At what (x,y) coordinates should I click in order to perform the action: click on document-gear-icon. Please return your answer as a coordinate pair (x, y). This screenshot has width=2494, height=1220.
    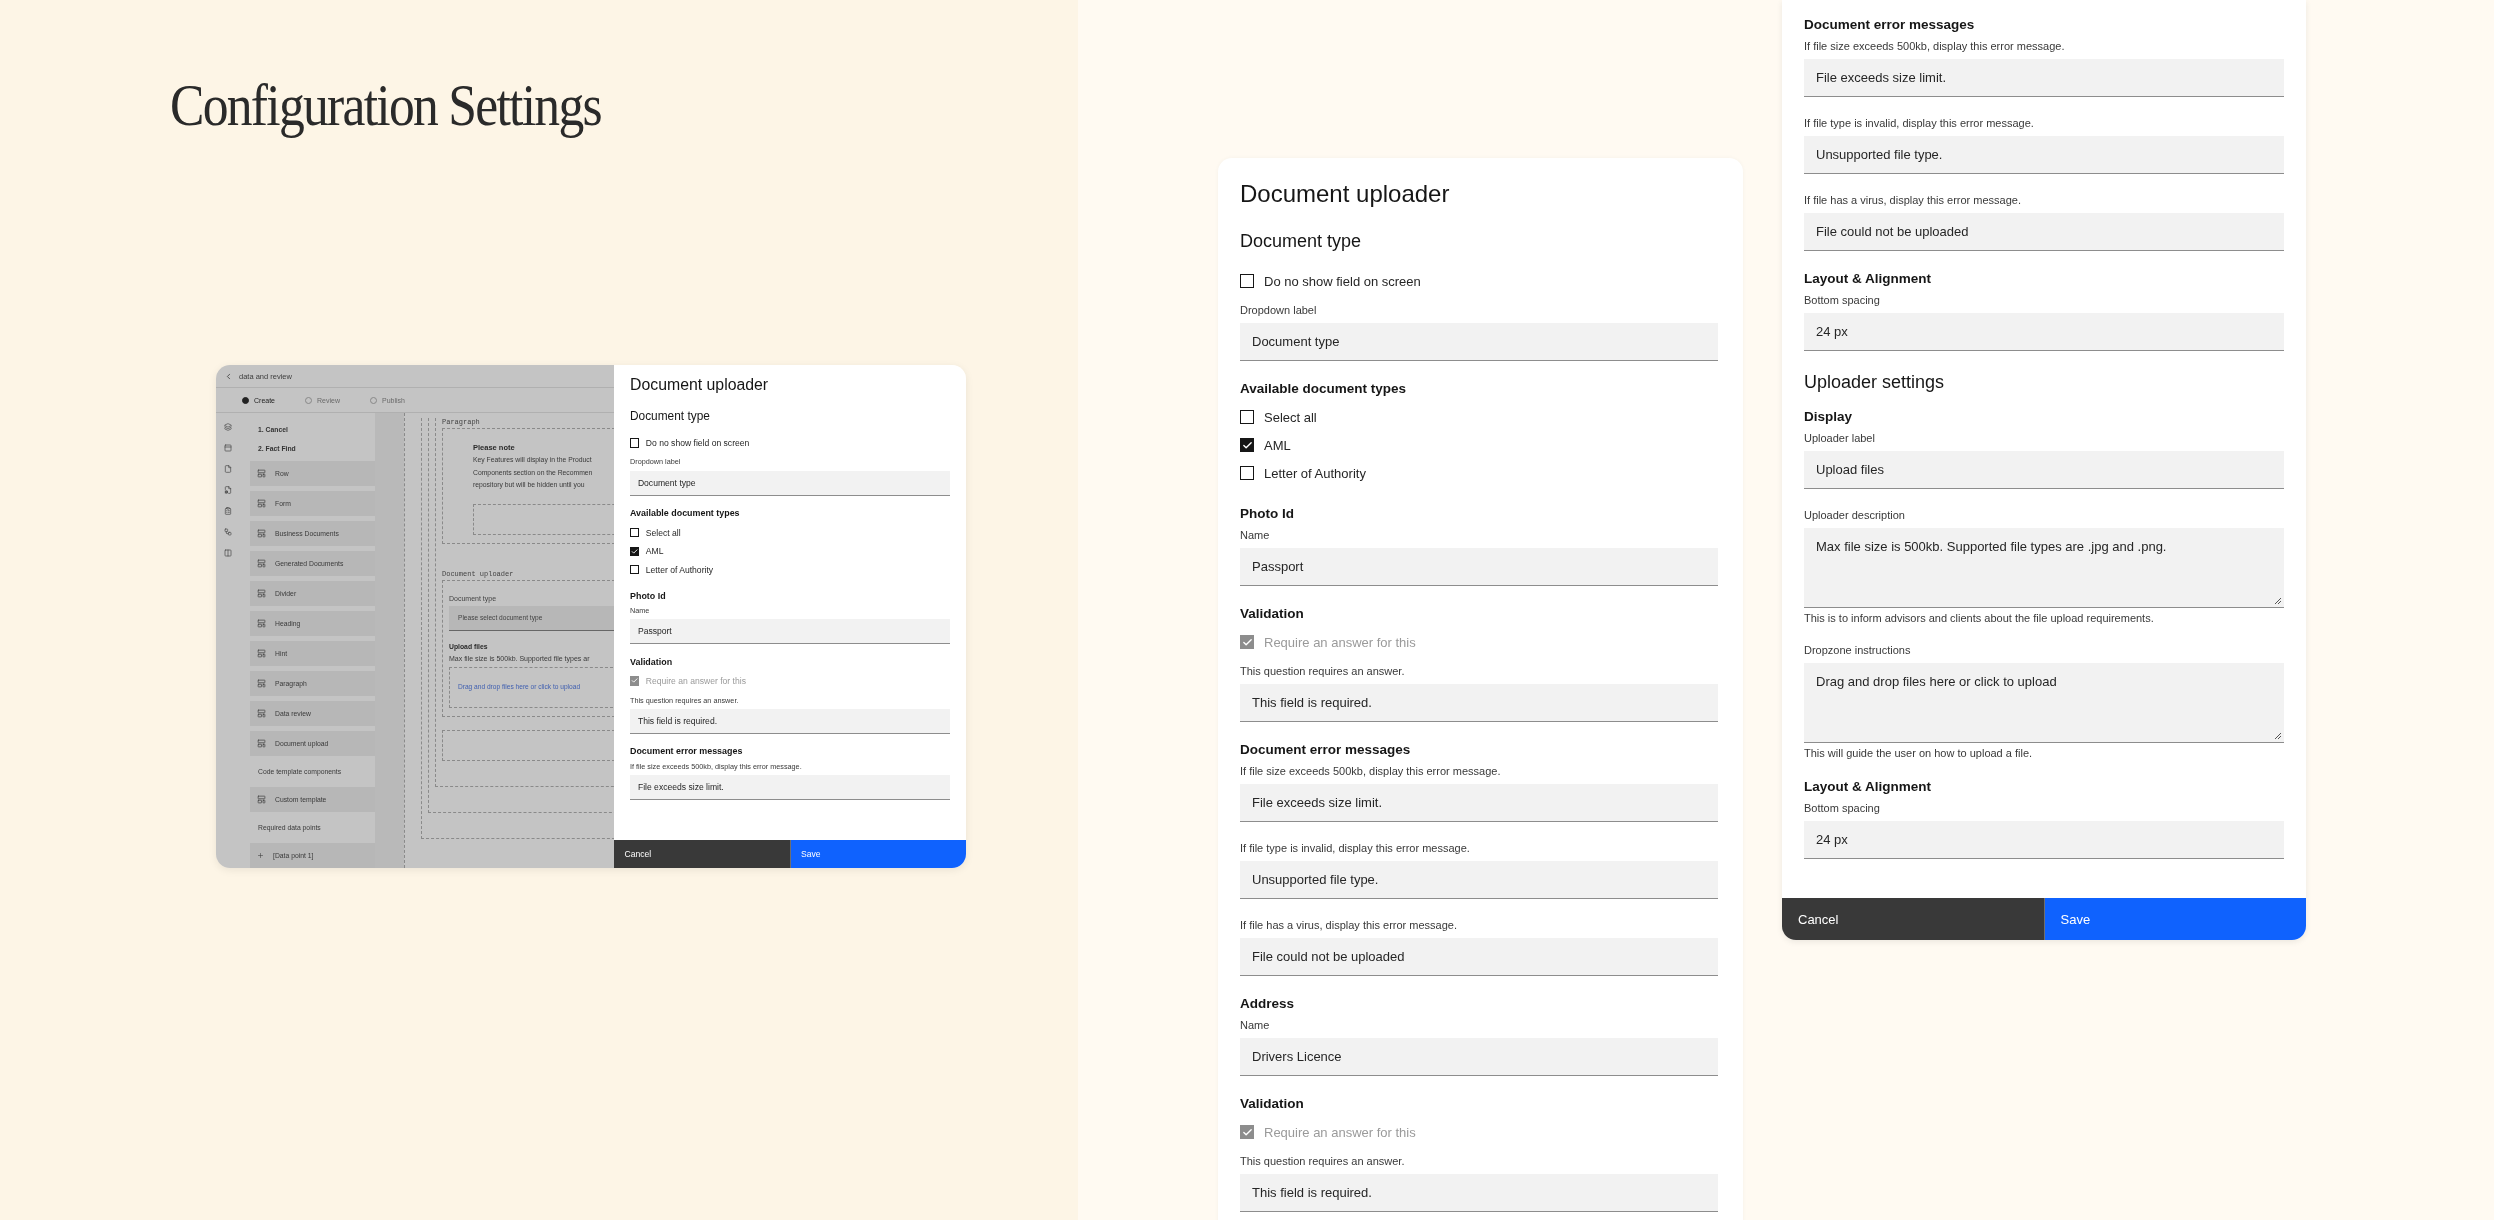
    Looking at the image, I should click on (228, 490).